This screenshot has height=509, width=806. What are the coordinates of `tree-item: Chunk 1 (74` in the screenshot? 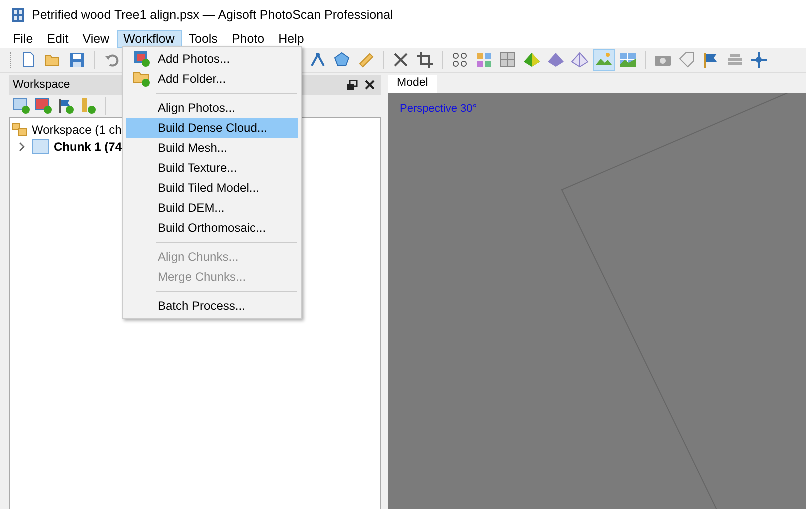 It's located at (88, 147).